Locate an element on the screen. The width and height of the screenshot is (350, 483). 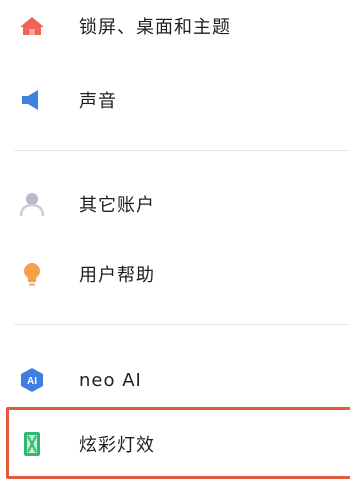
settings-item-sound: 声音 is located at coordinates (175, 100).